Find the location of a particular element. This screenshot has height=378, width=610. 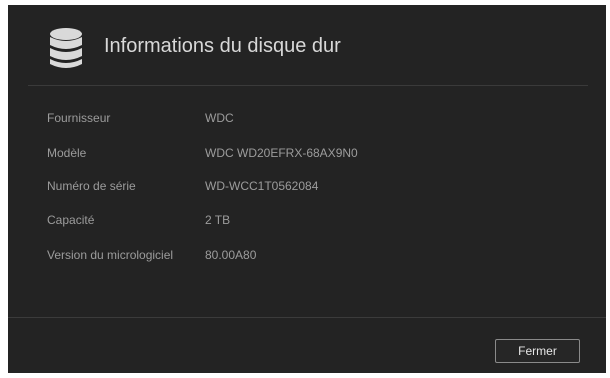

database-icon is located at coordinates (66, 48).